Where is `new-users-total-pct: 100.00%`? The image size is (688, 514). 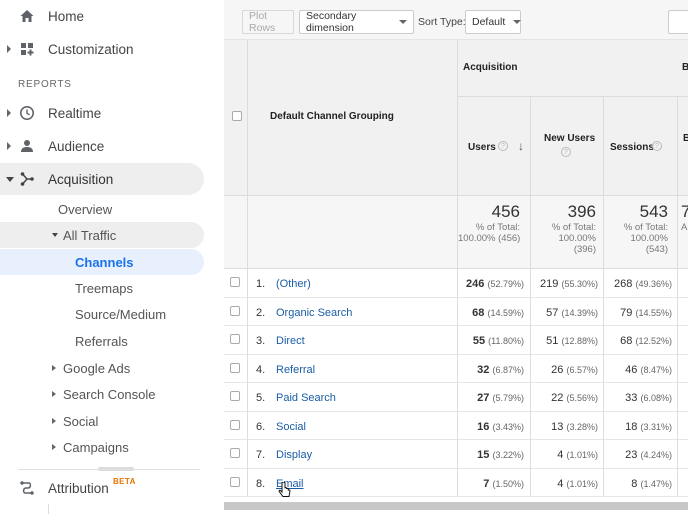
new-users-total-pct: 100.00% is located at coordinates (577, 238).